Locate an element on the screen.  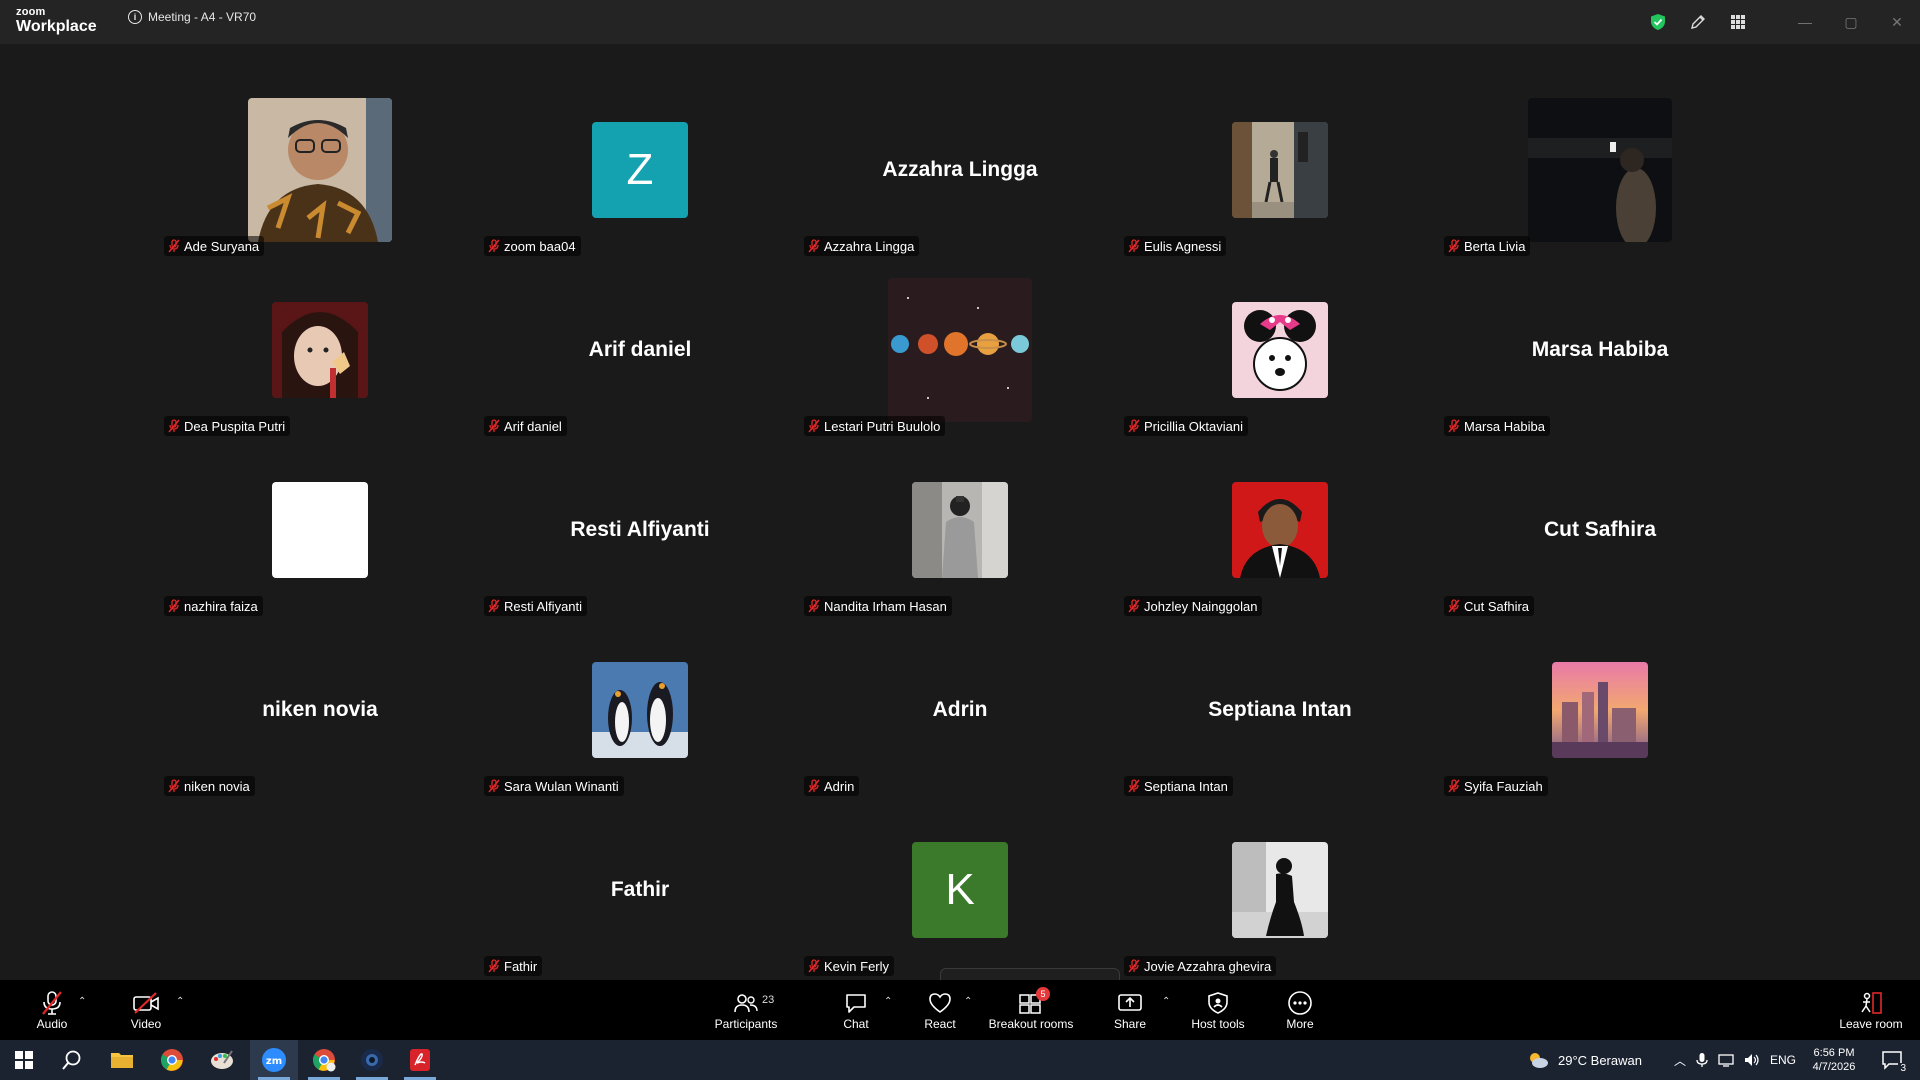
chrome-icon is located at coordinates (172, 1060).